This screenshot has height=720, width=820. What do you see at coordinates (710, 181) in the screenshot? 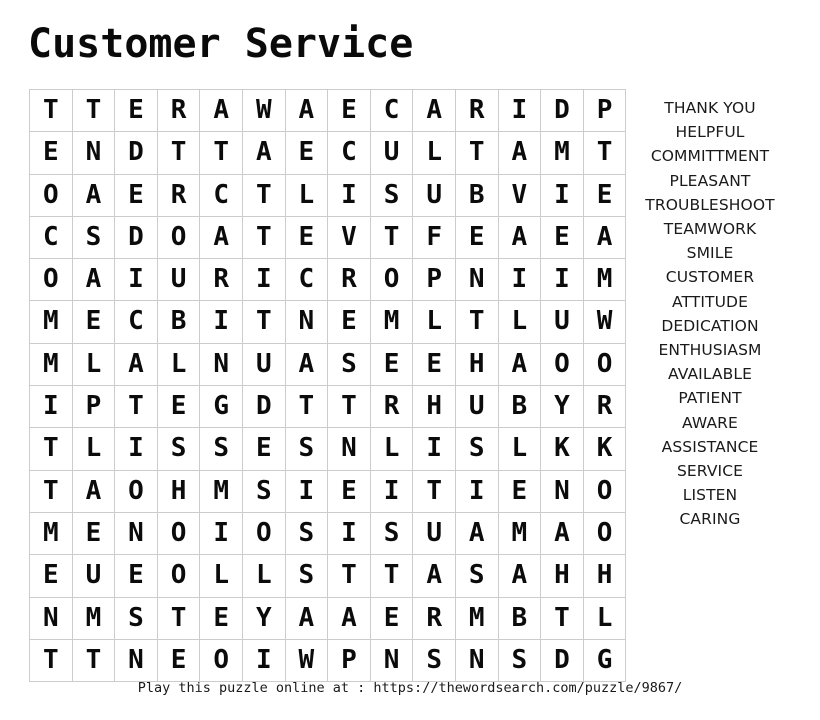
I see `word-list-item: PLEASANT` at bounding box center [710, 181].